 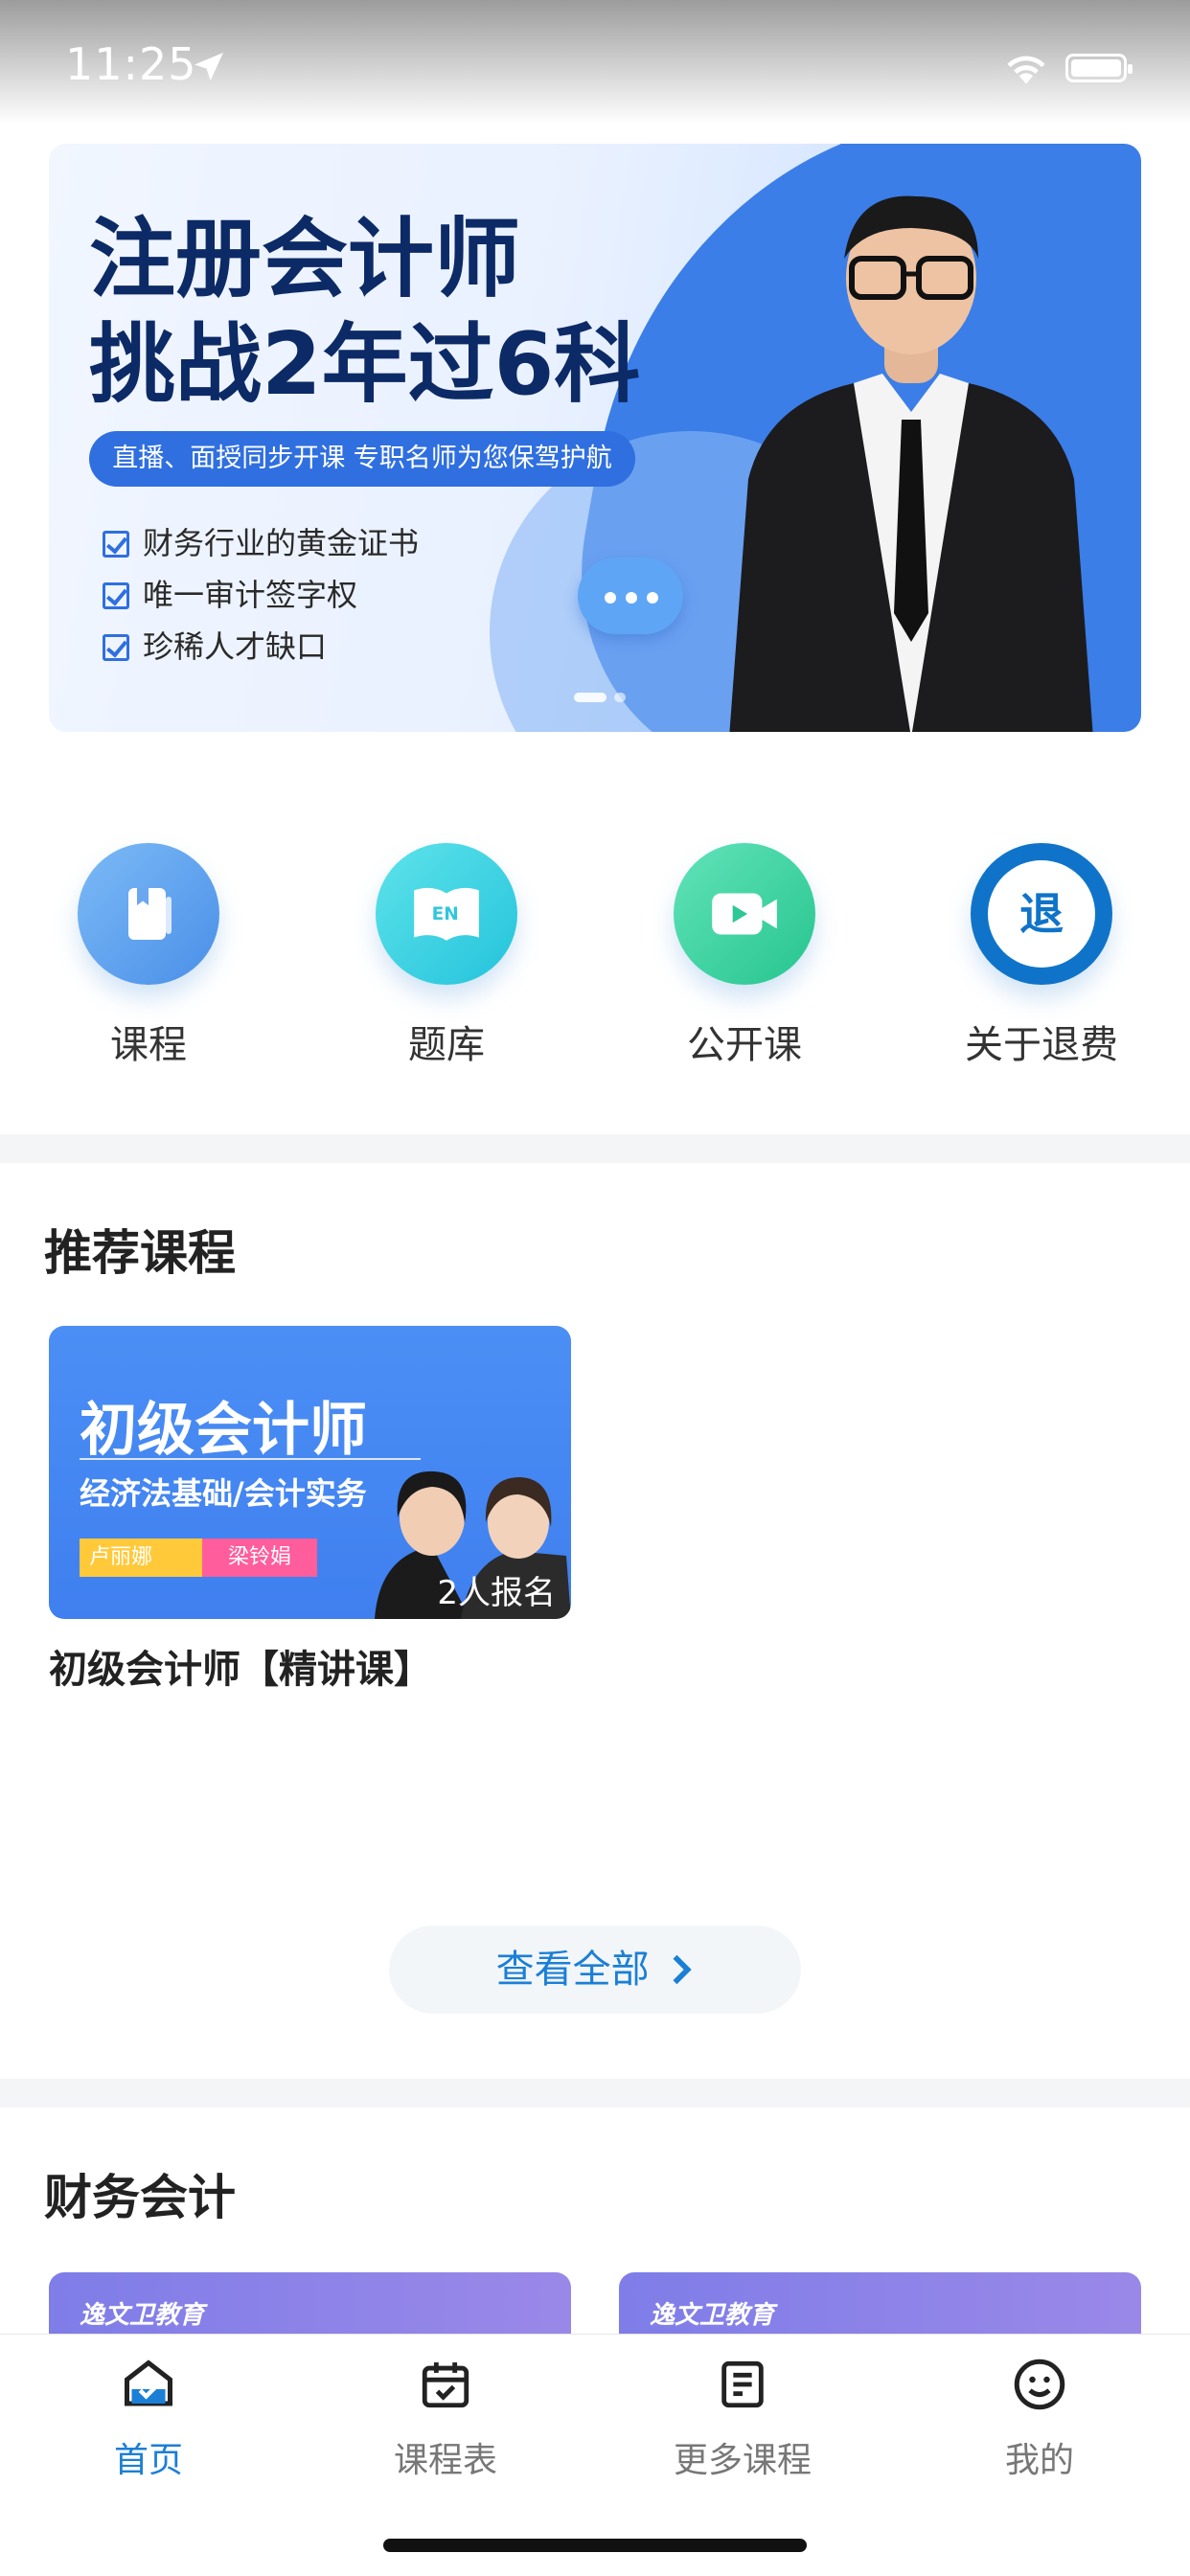 I want to click on quick-link-open-course: 公开课, so click(x=745, y=956).